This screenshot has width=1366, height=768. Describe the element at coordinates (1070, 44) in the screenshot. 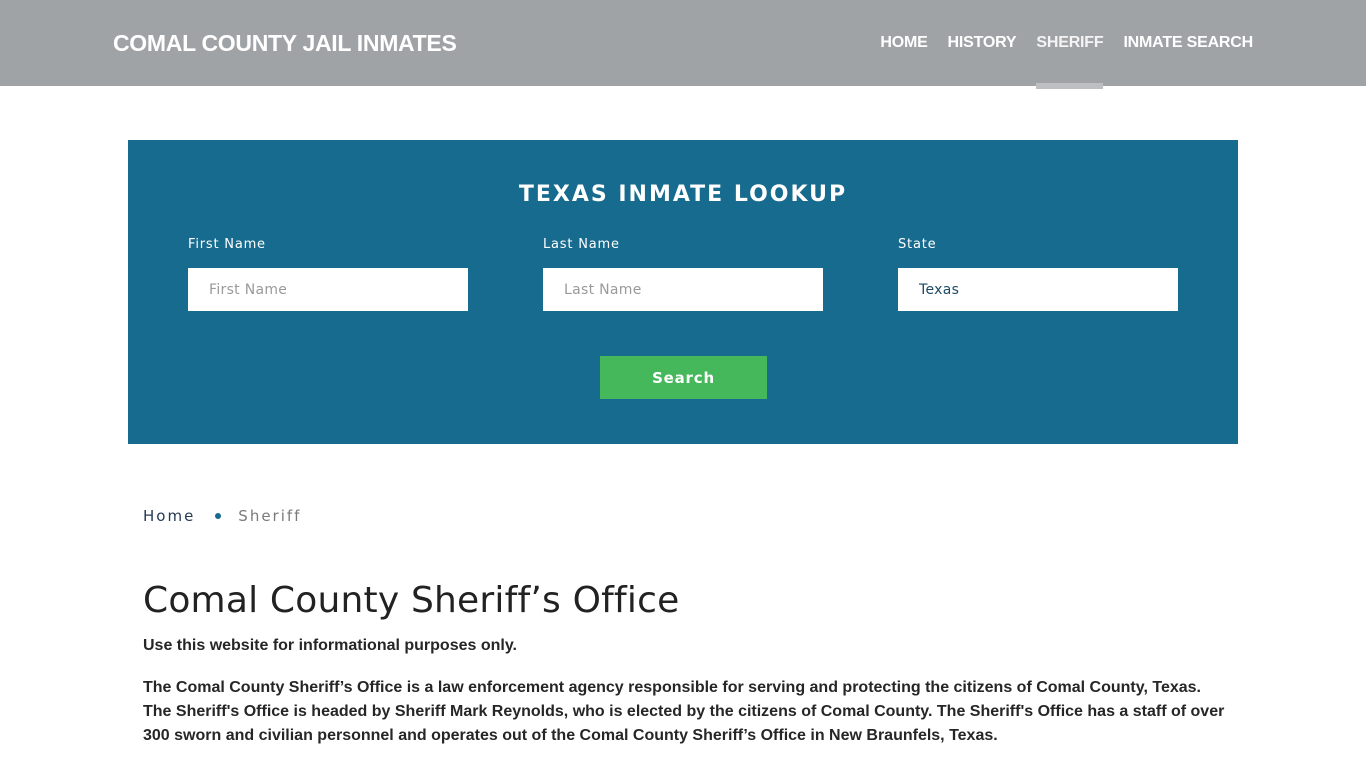

I see `nav-sheriff: SHERIFF` at that location.